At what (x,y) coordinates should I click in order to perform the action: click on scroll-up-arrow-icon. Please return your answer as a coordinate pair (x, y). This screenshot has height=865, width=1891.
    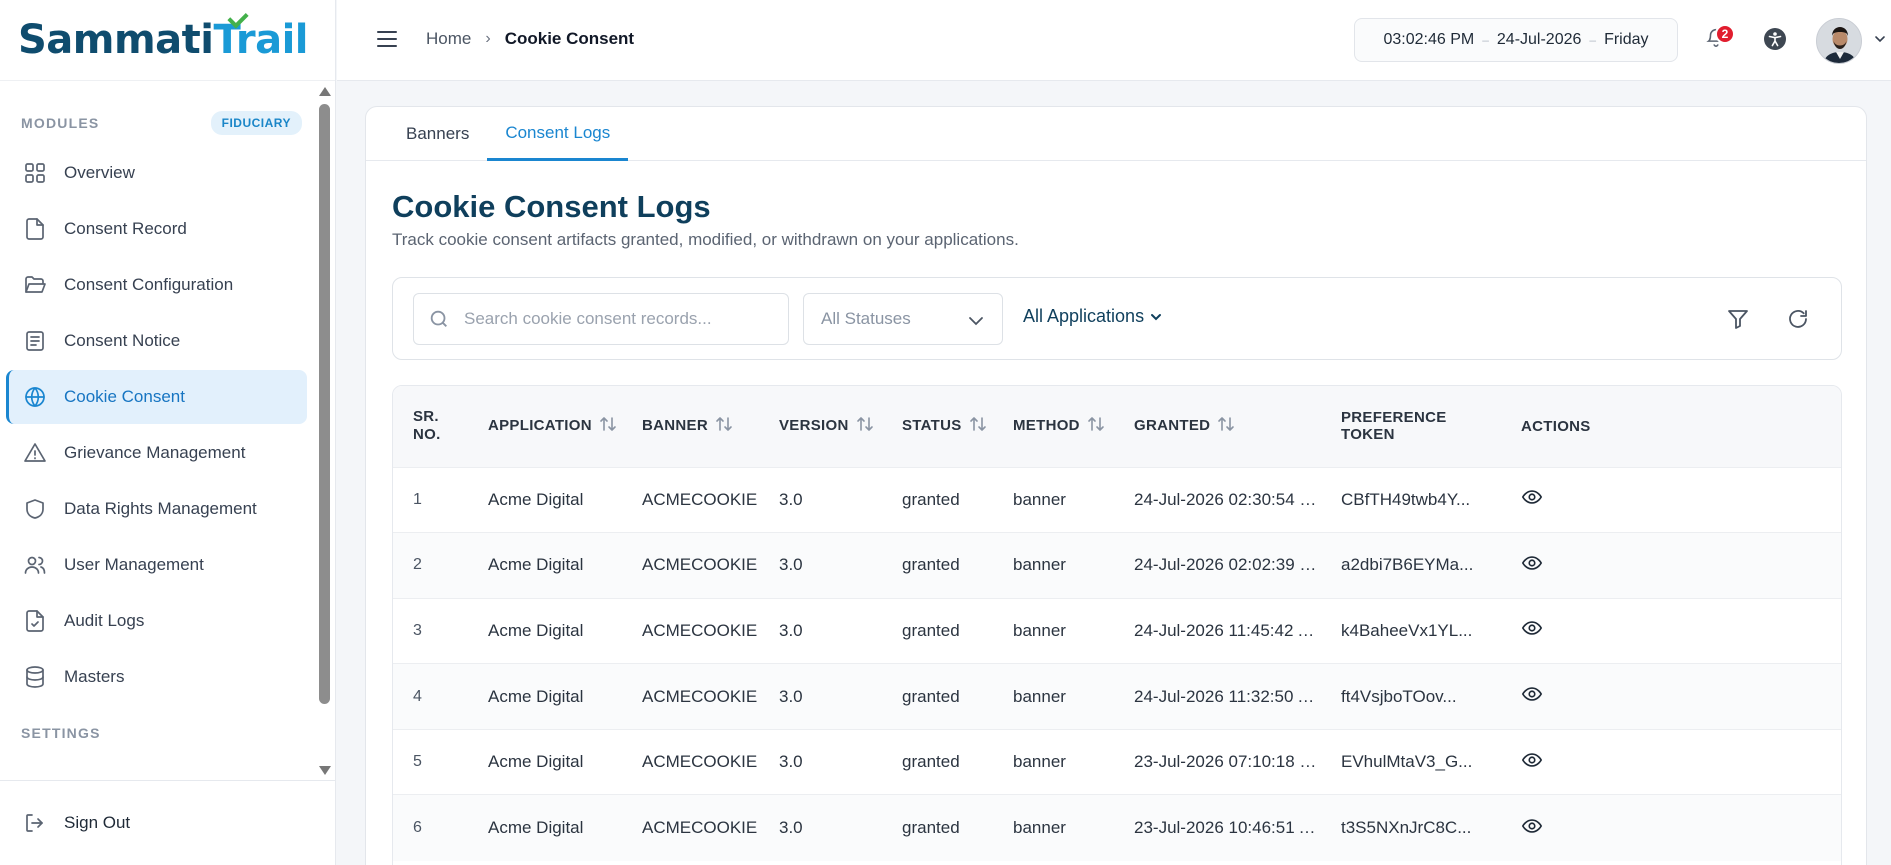
    Looking at the image, I should click on (325, 91).